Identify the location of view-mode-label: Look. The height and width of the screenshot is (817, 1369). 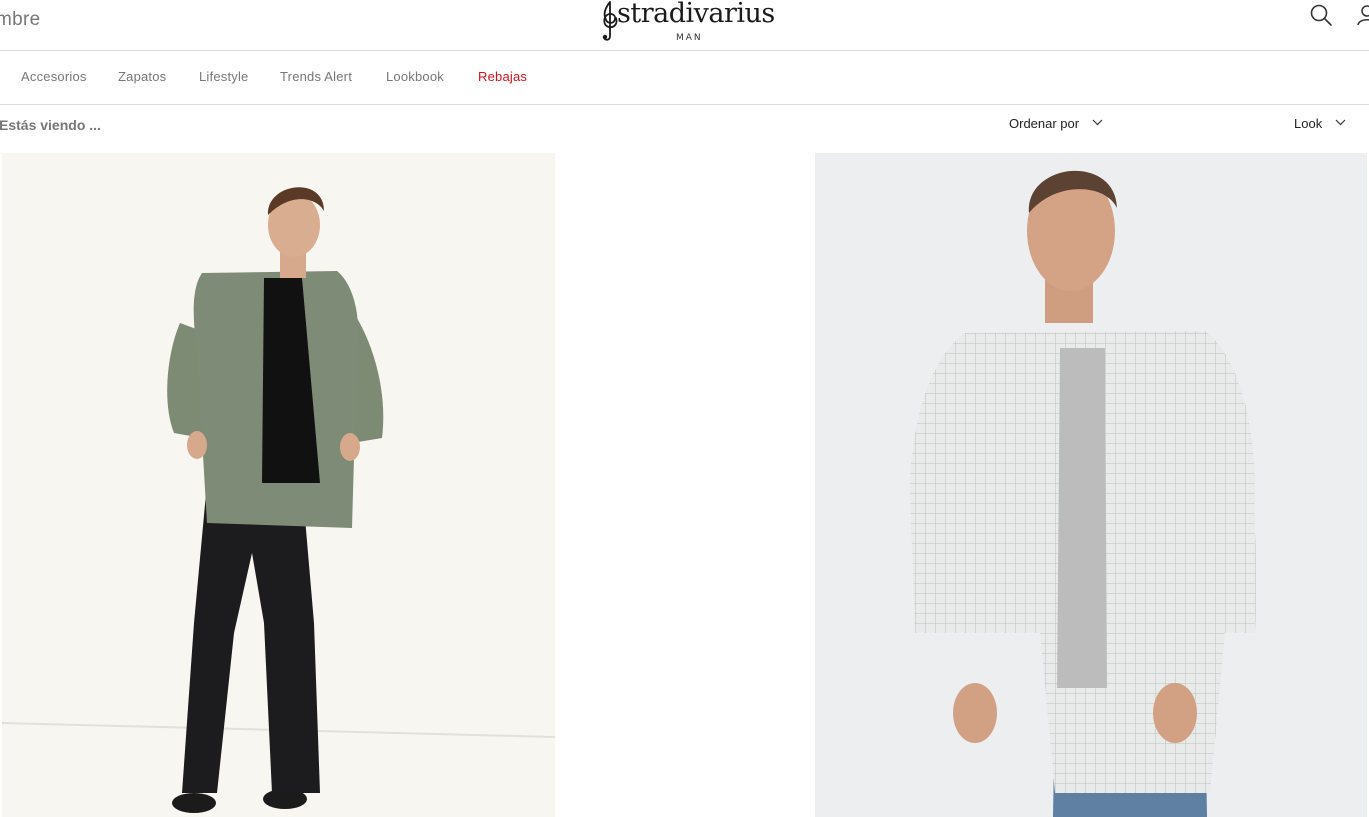
(1308, 123).